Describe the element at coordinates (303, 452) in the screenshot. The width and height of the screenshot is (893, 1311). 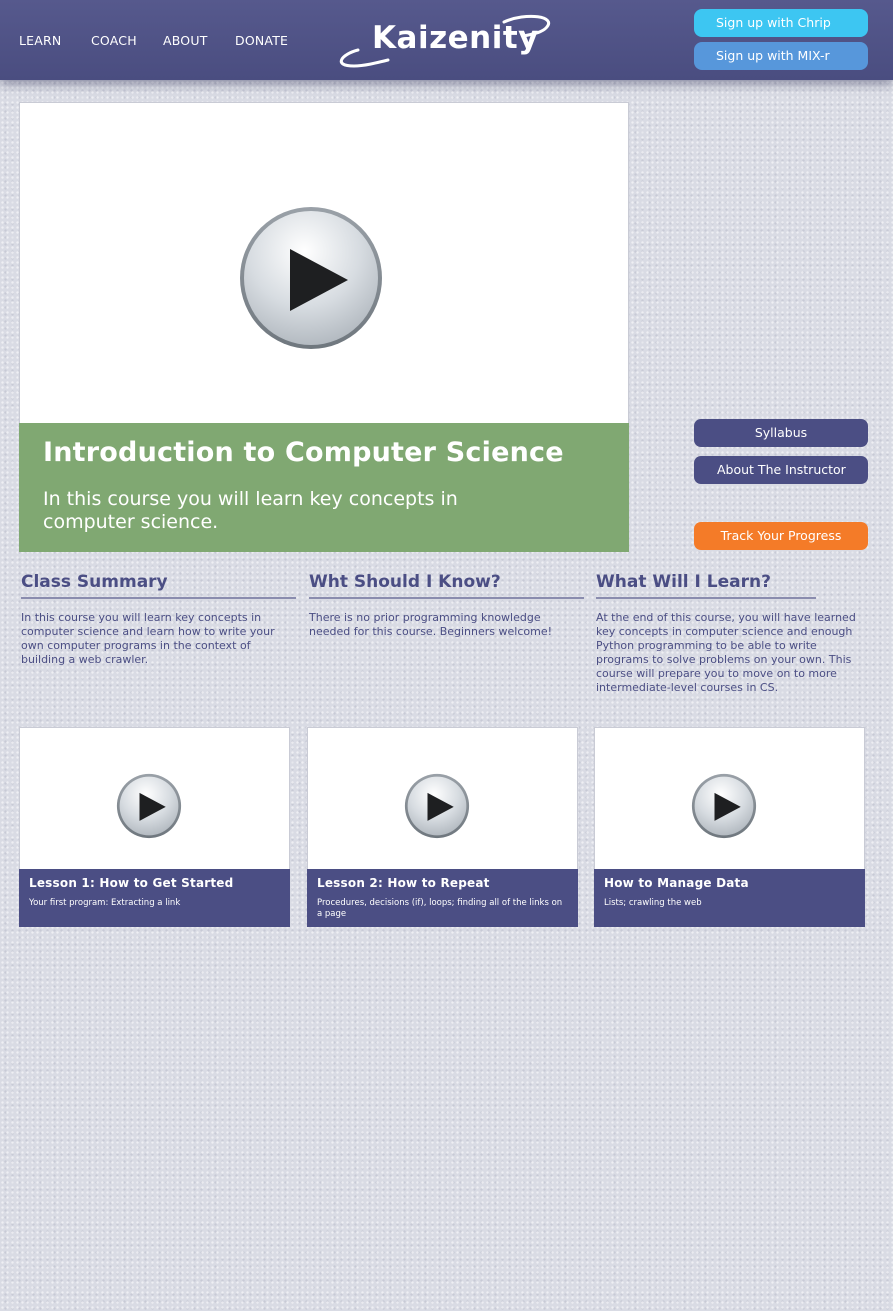
I see `course-title: Introduction to Computer Science` at that location.